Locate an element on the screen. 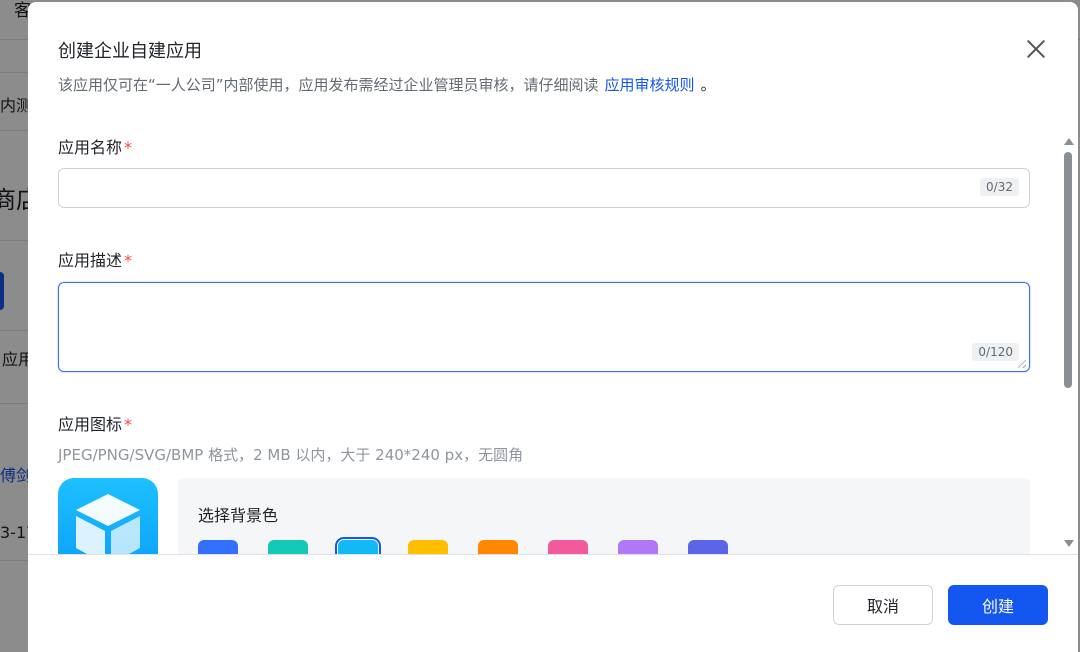 The width and height of the screenshot is (1080, 652). background-color-title: 选择背景色 is located at coordinates (238, 515).